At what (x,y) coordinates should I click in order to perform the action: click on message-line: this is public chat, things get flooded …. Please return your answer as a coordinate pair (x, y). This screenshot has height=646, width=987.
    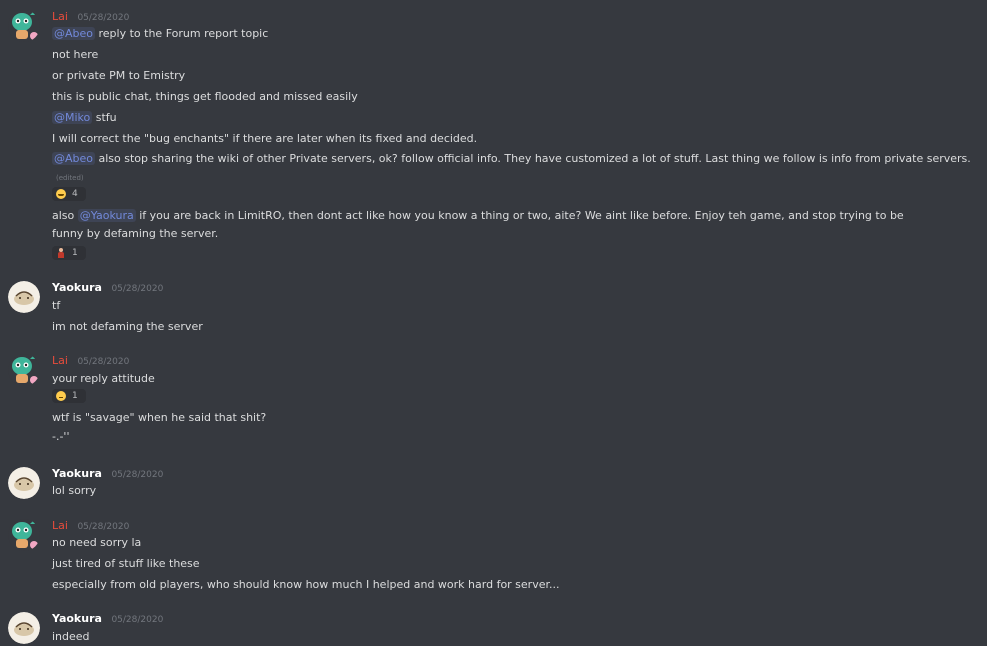
    Looking at the image, I should click on (205, 96).